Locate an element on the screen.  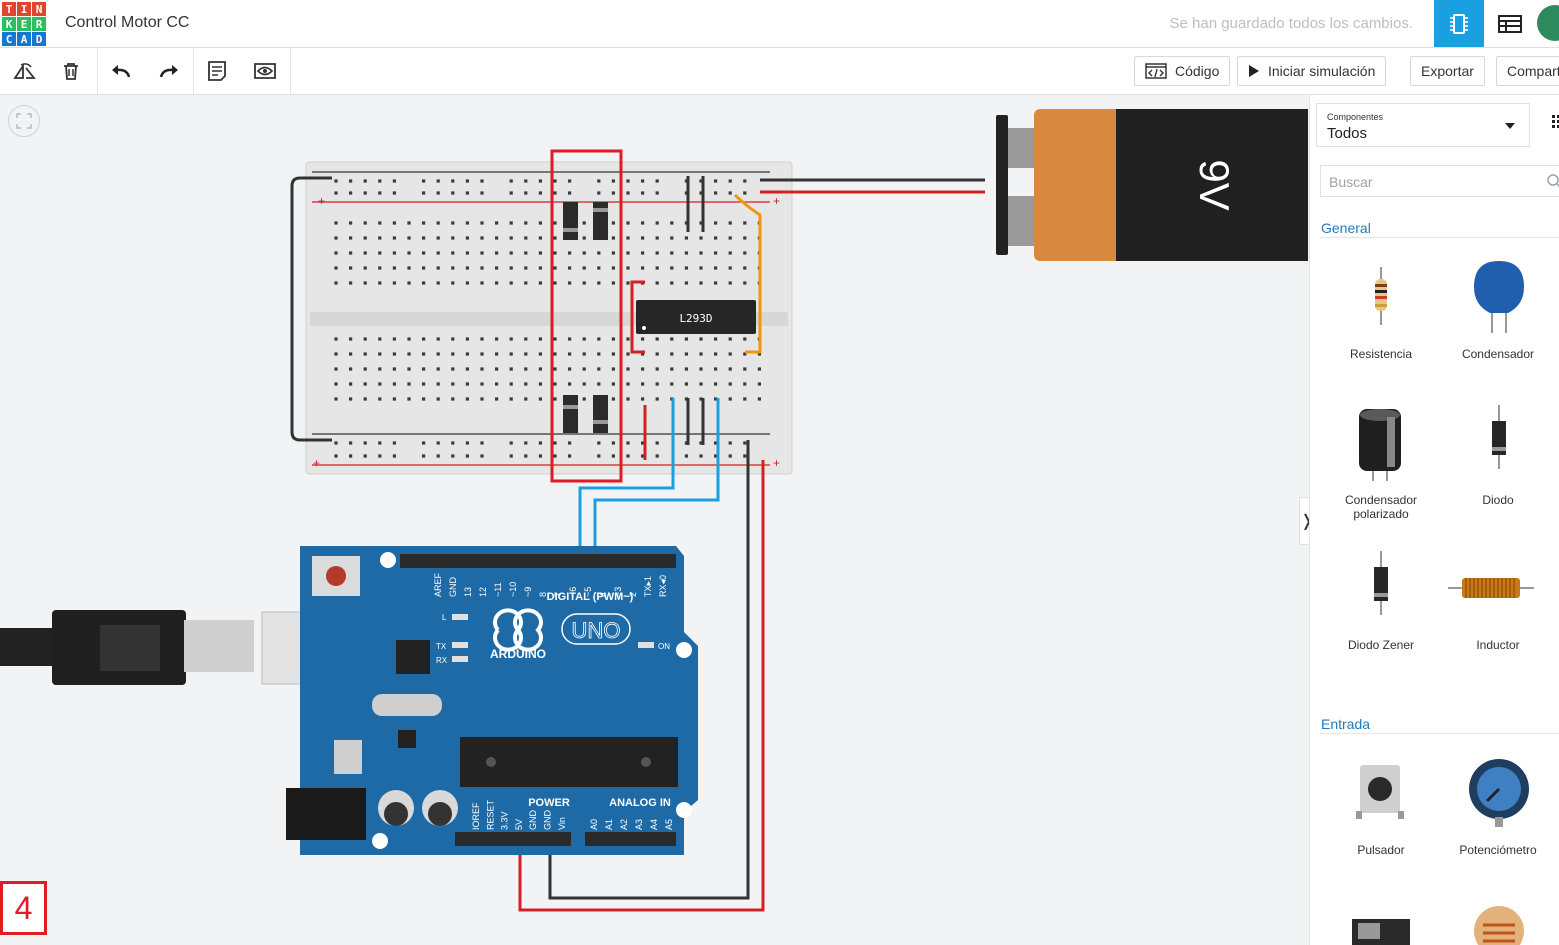
section-input: Entrada is located at coordinates (1345, 724).